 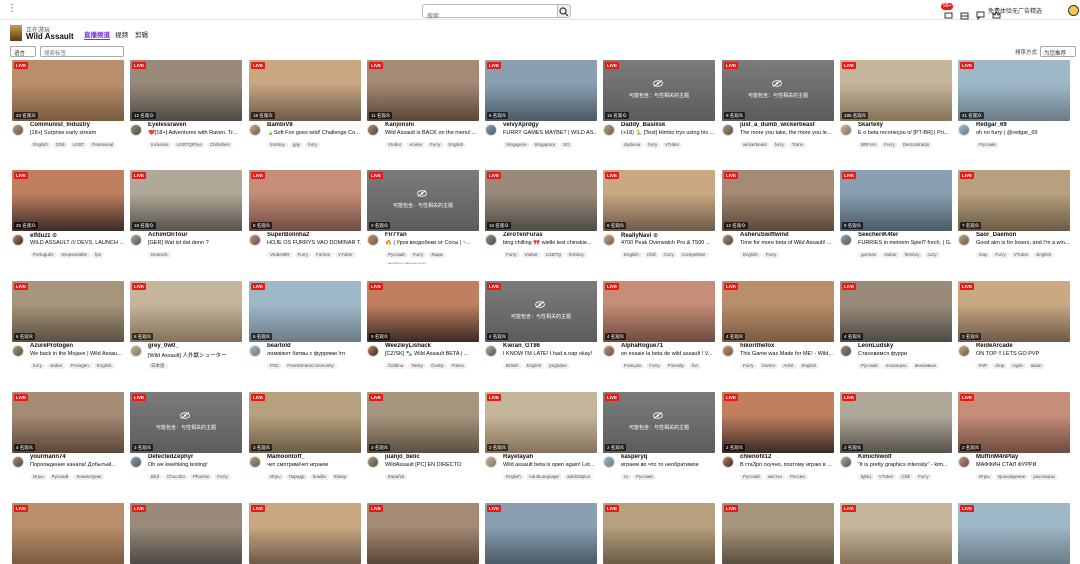 I want to click on stream-tag: вежливые, so click(x=925, y=366).